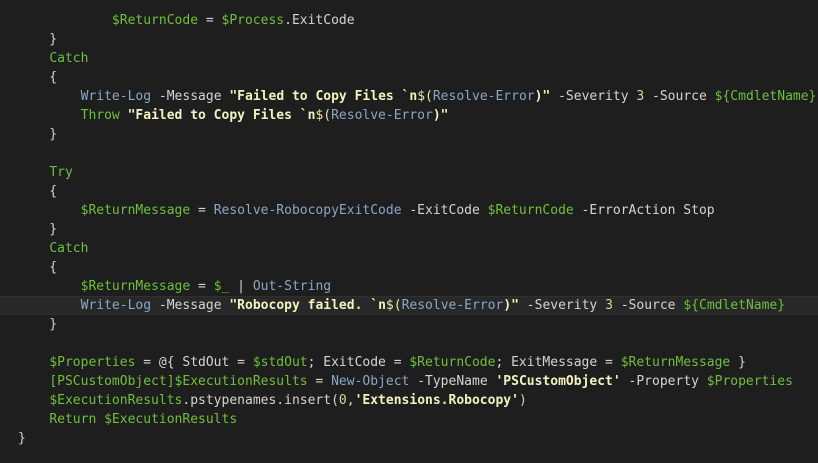  Describe the element at coordinates (350, 400) in the screenshot. I see `code-token: ,` at that location.